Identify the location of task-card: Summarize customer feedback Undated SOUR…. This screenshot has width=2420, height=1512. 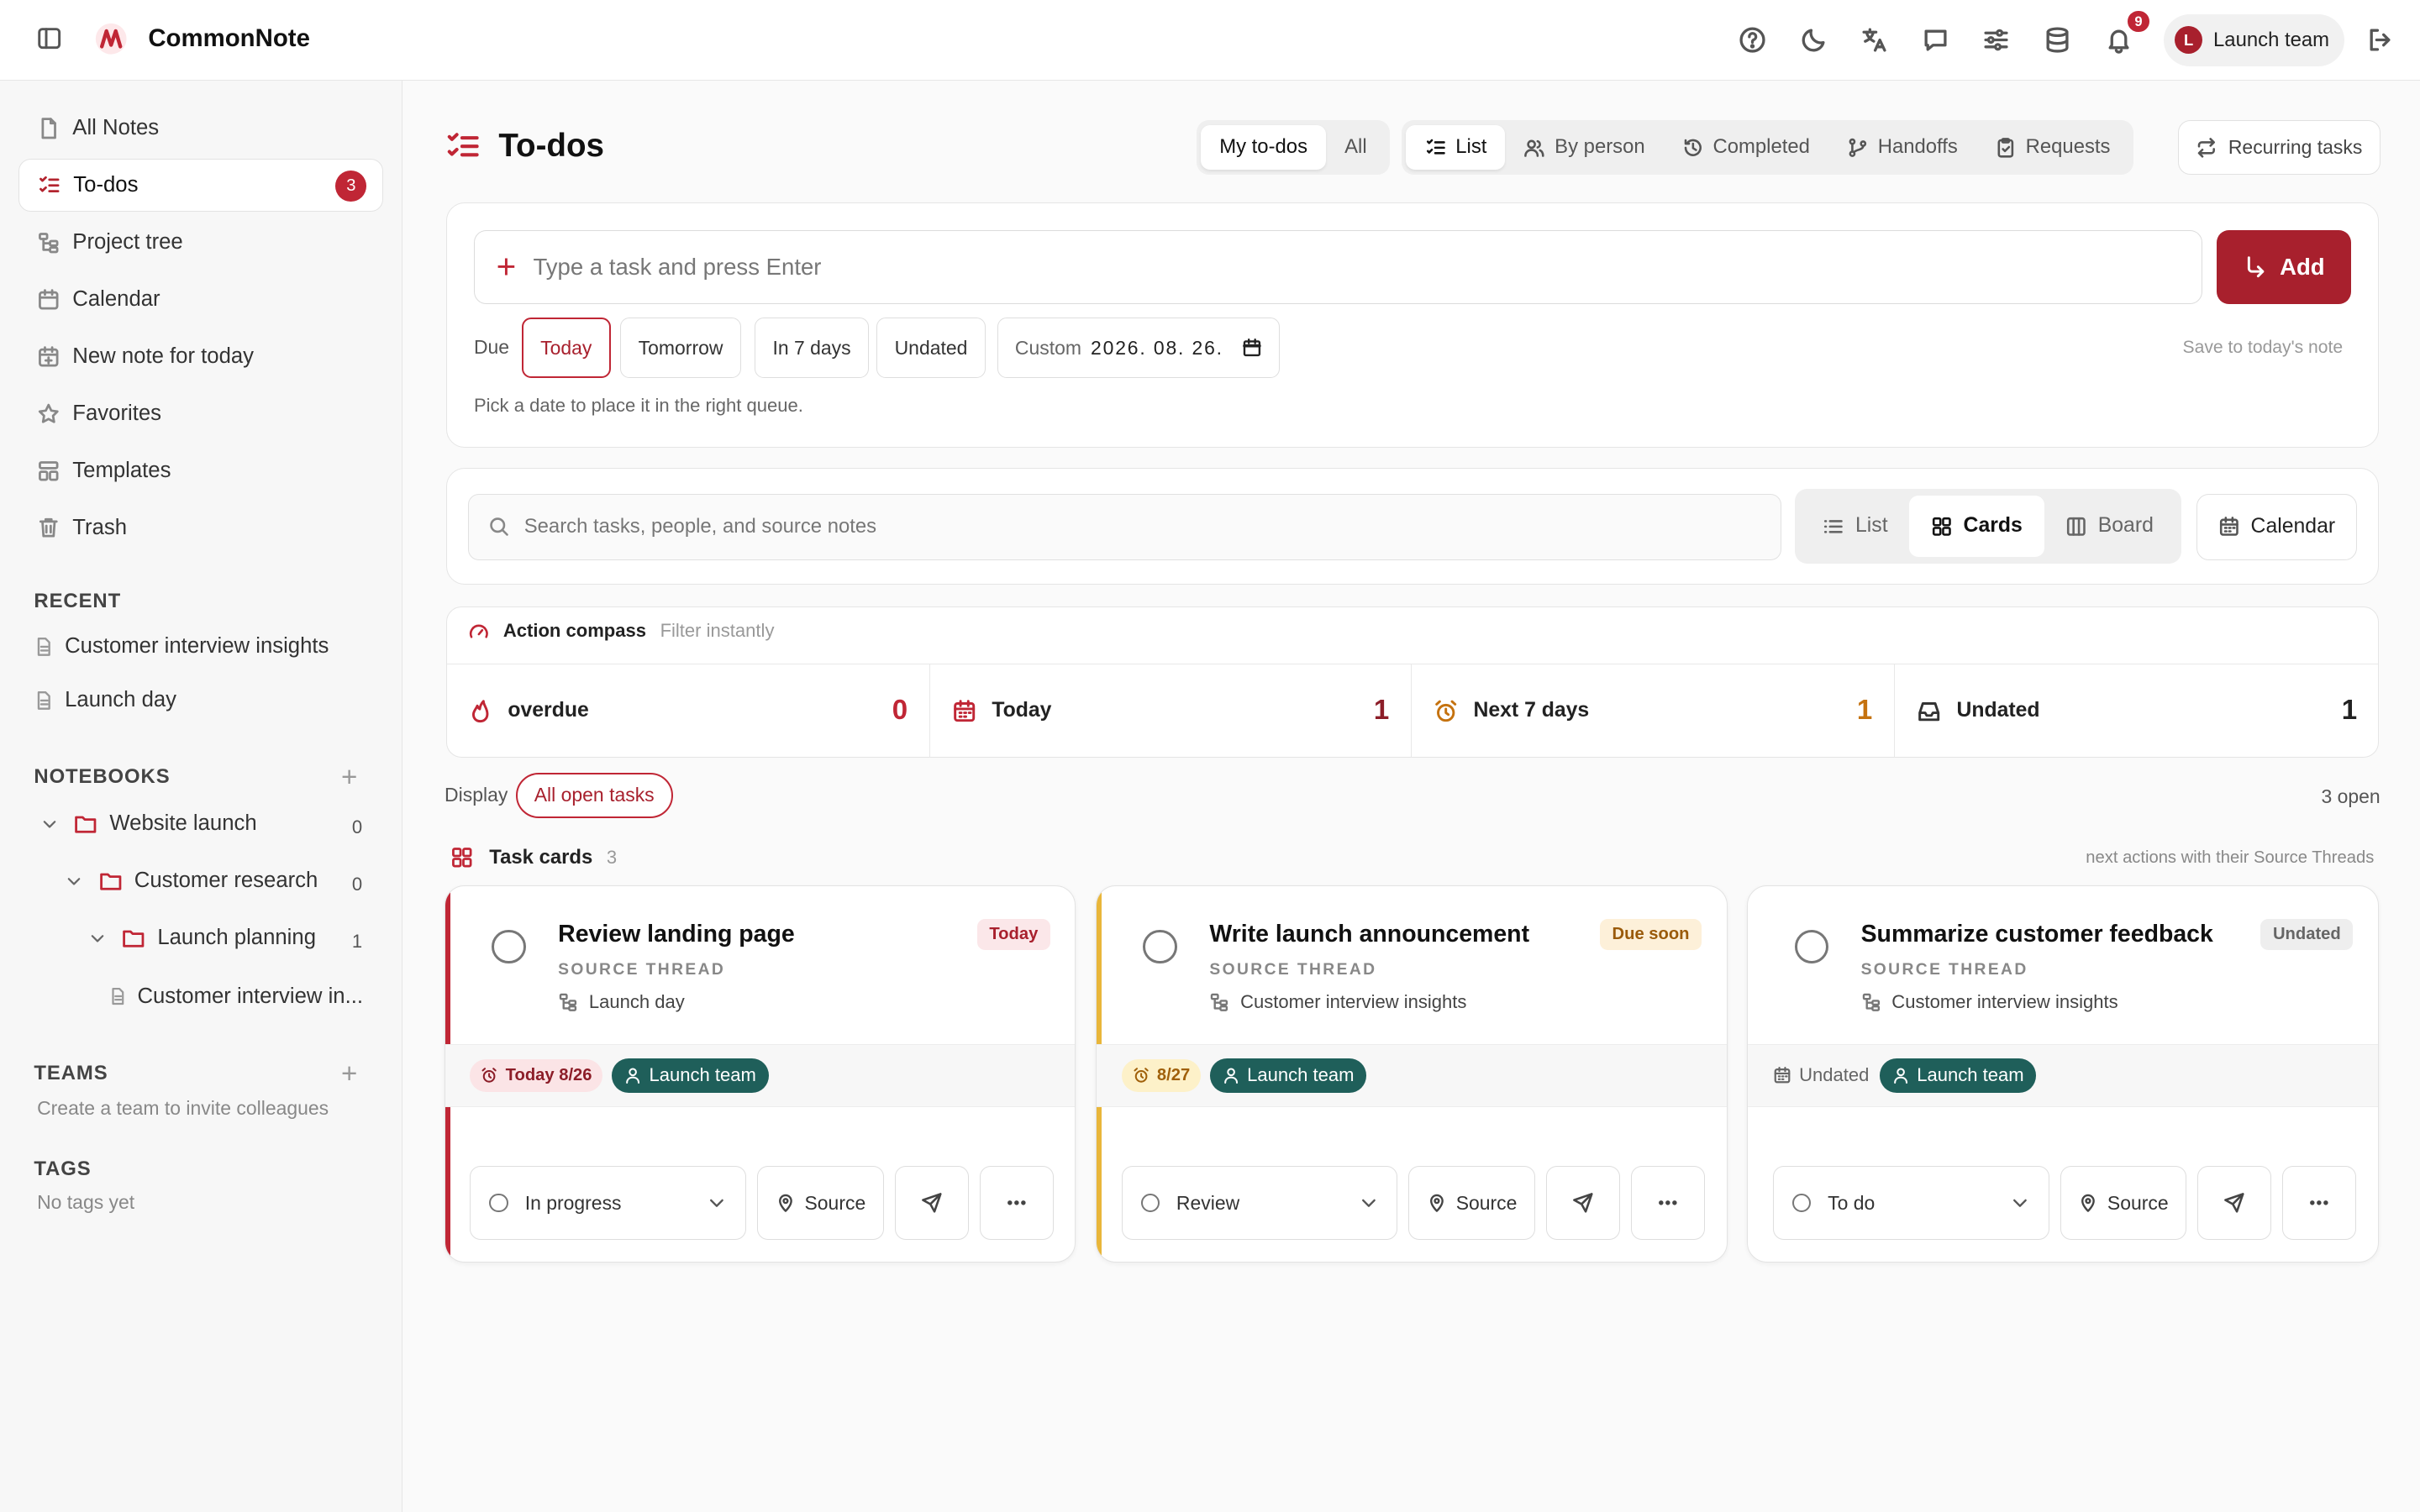
(2063, 1074).